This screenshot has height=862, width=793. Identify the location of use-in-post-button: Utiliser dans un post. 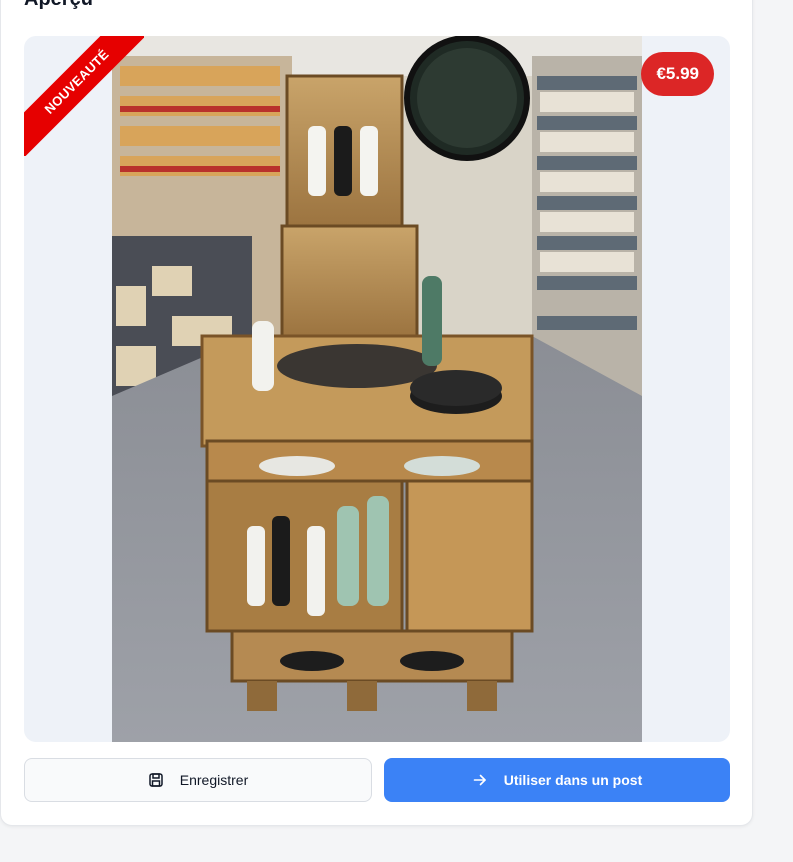
(557, 780).